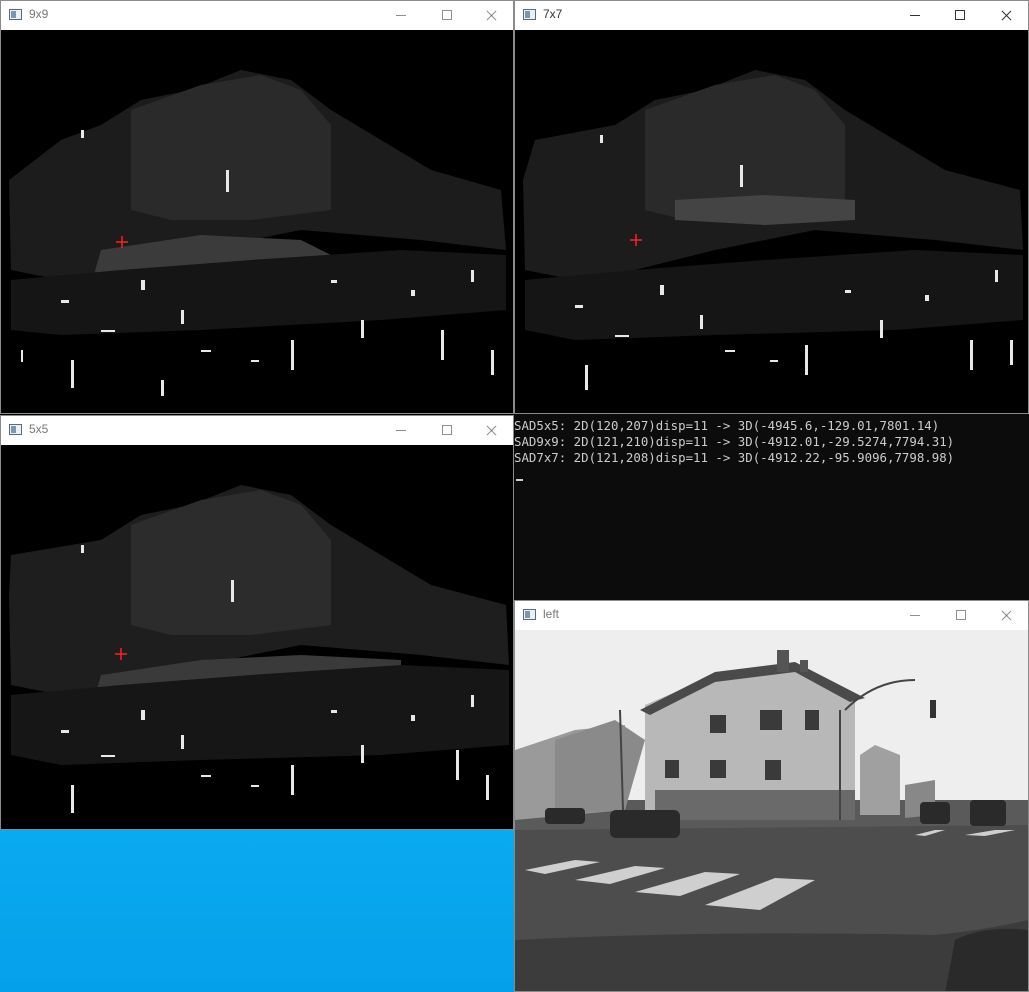  I want to click on window-title: 9x9, so click(39, 14).